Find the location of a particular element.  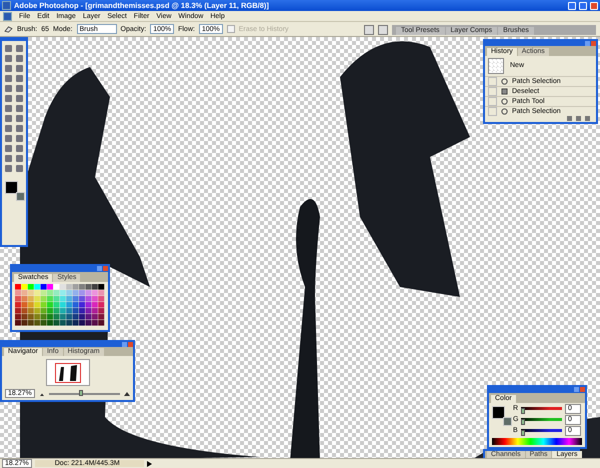

swatch-grid-drawing is located at coordinates (60, 305).